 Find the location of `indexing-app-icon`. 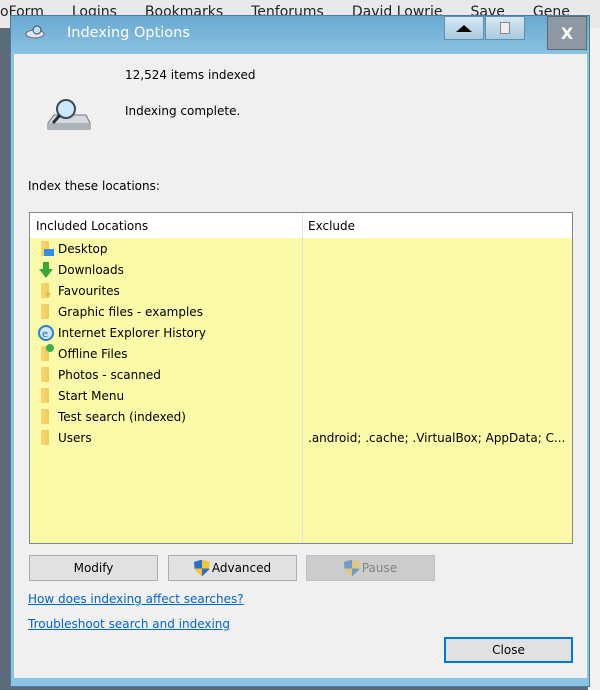

indexing-app-icon is located at coordinates (35, 32).